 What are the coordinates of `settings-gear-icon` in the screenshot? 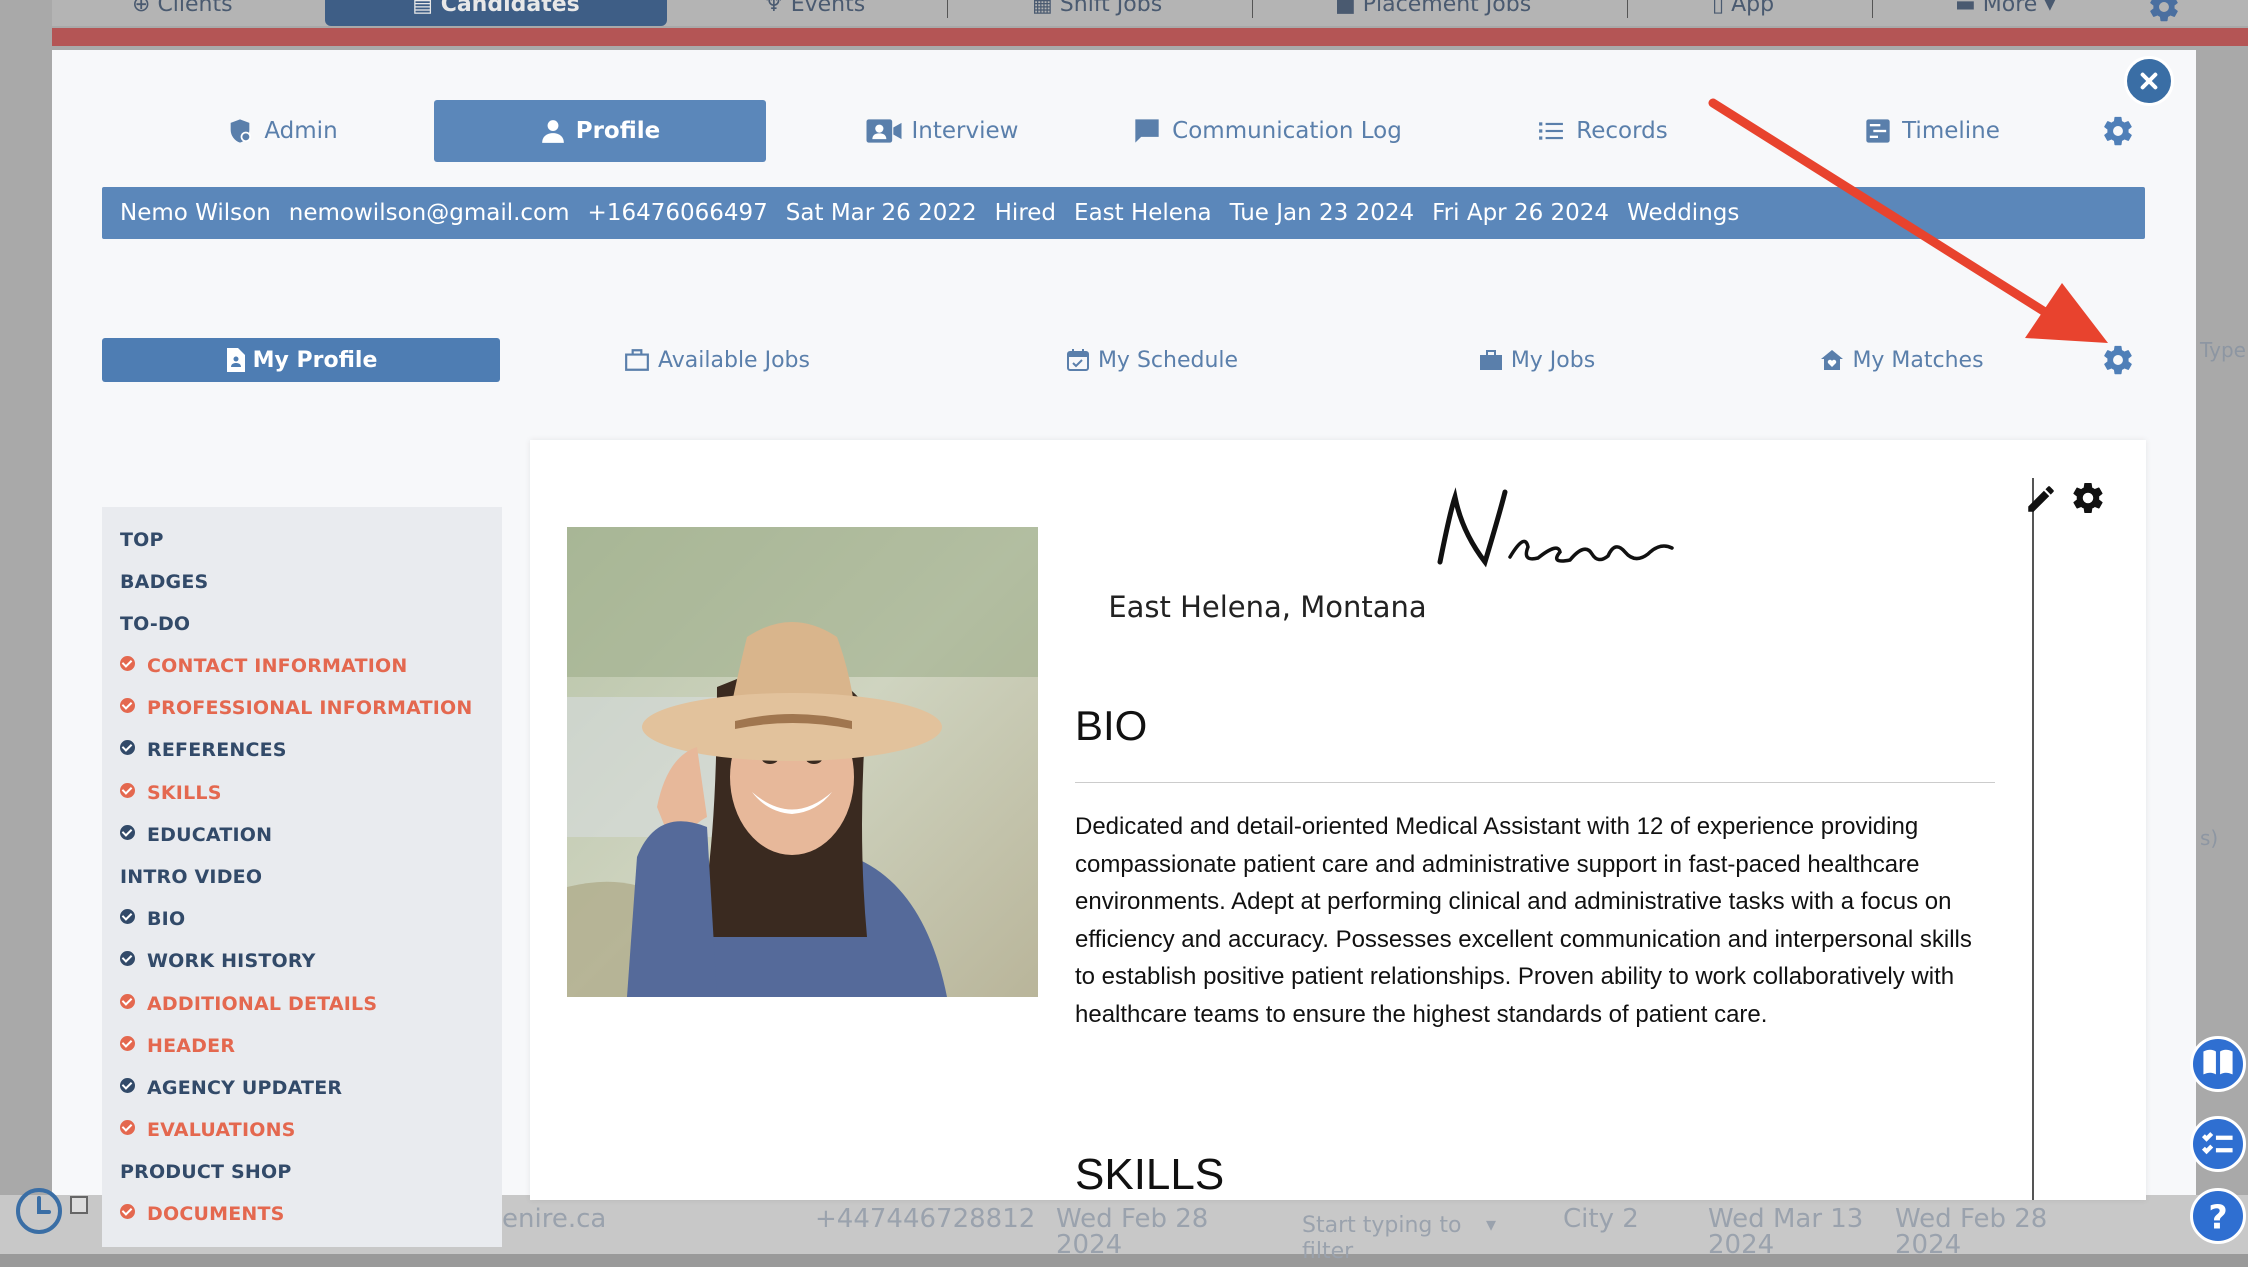 It's located at (2164, 12).